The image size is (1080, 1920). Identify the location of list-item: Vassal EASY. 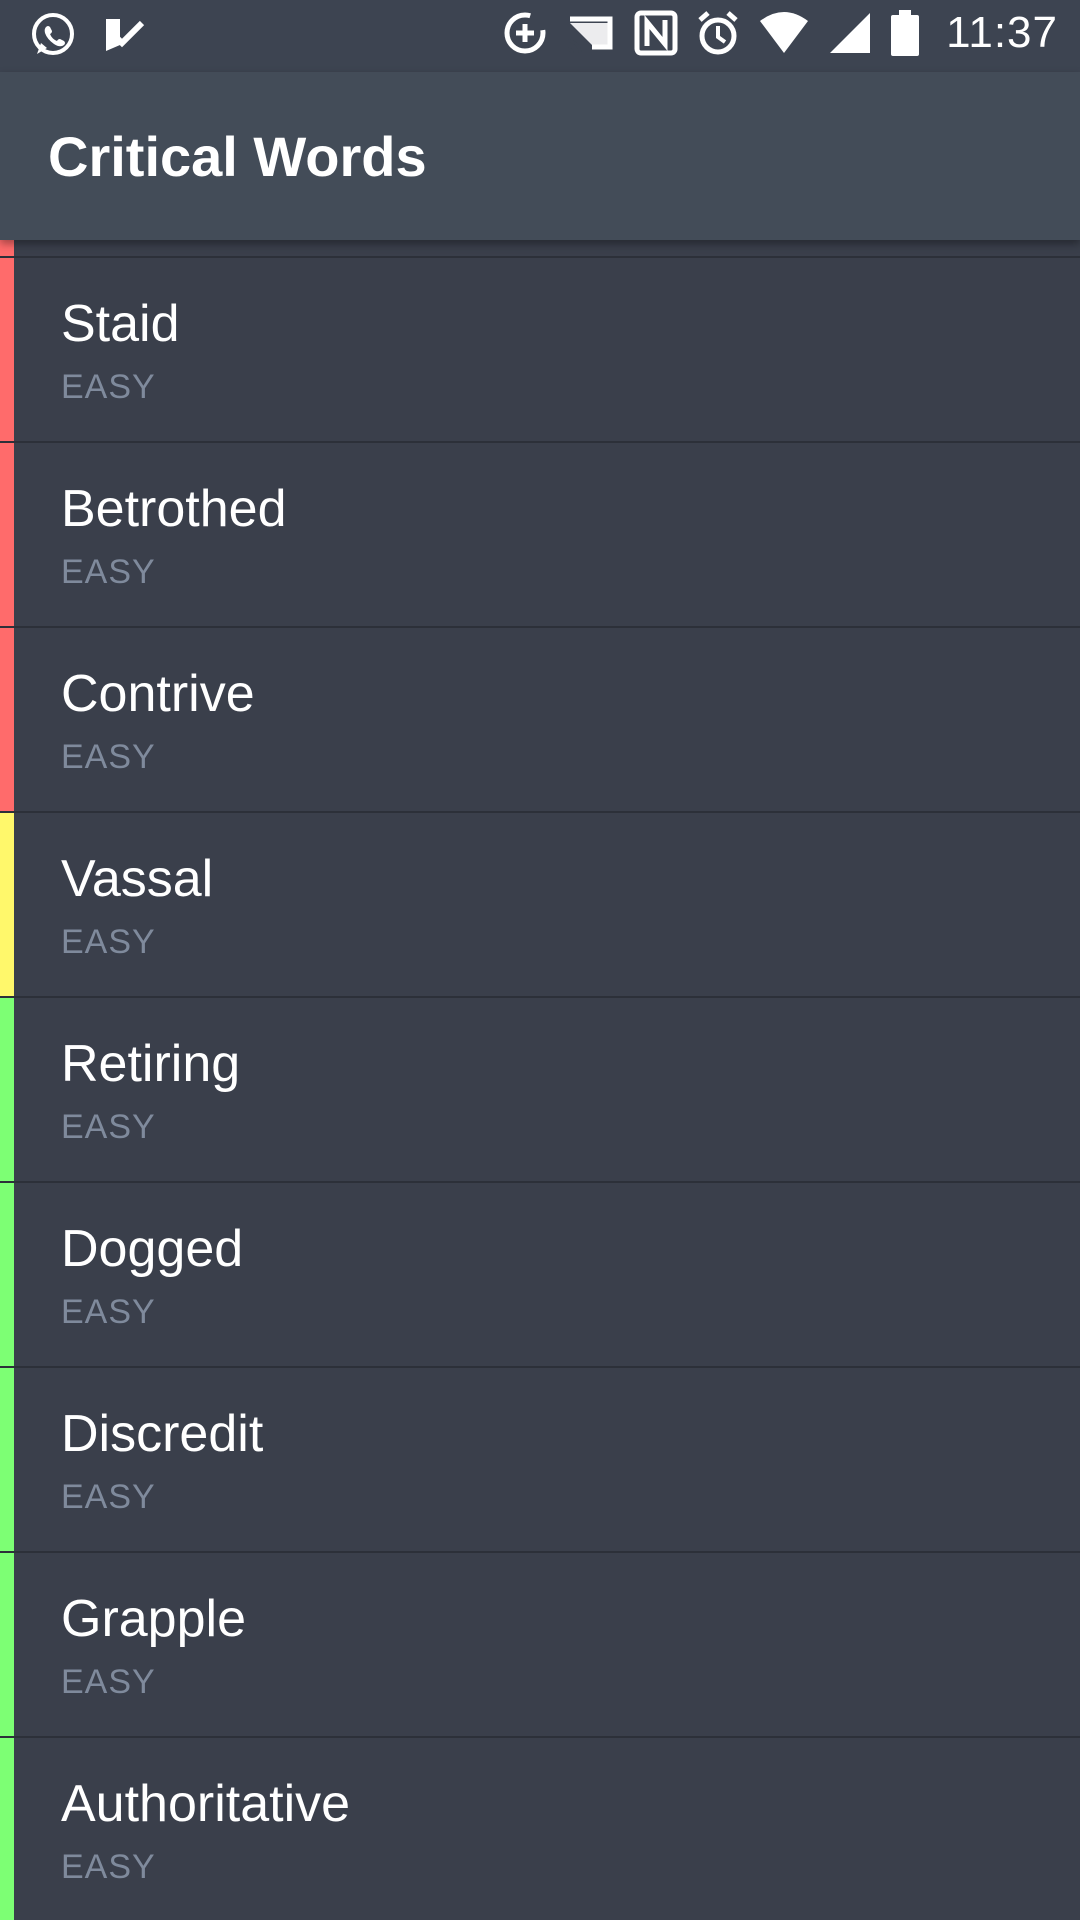
(540, 905).